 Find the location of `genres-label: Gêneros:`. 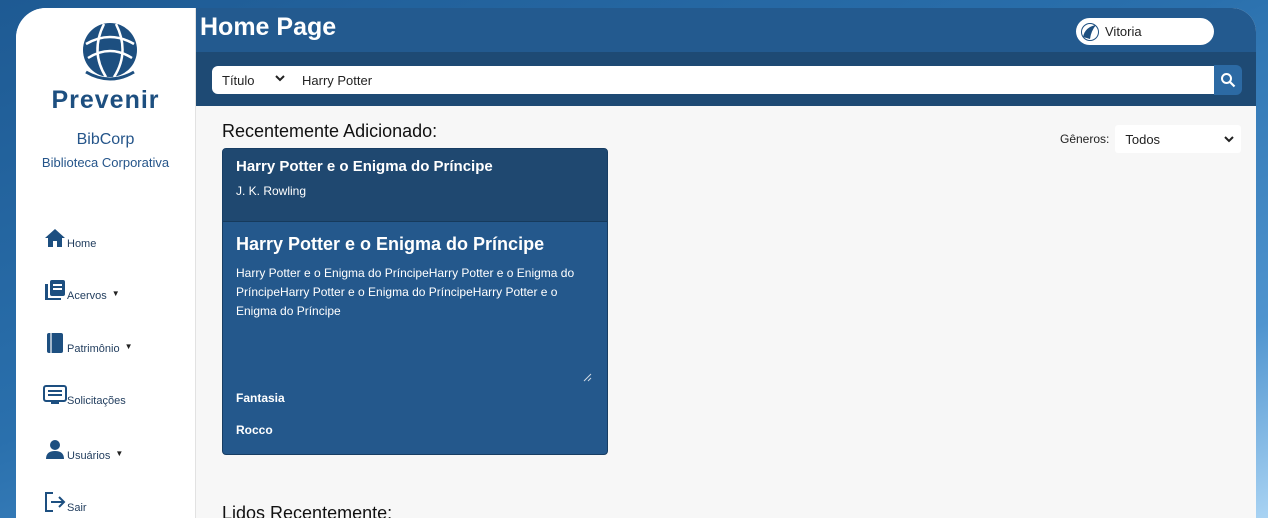

genres-label: Gêneros: is located at coordinates (1085, 139).